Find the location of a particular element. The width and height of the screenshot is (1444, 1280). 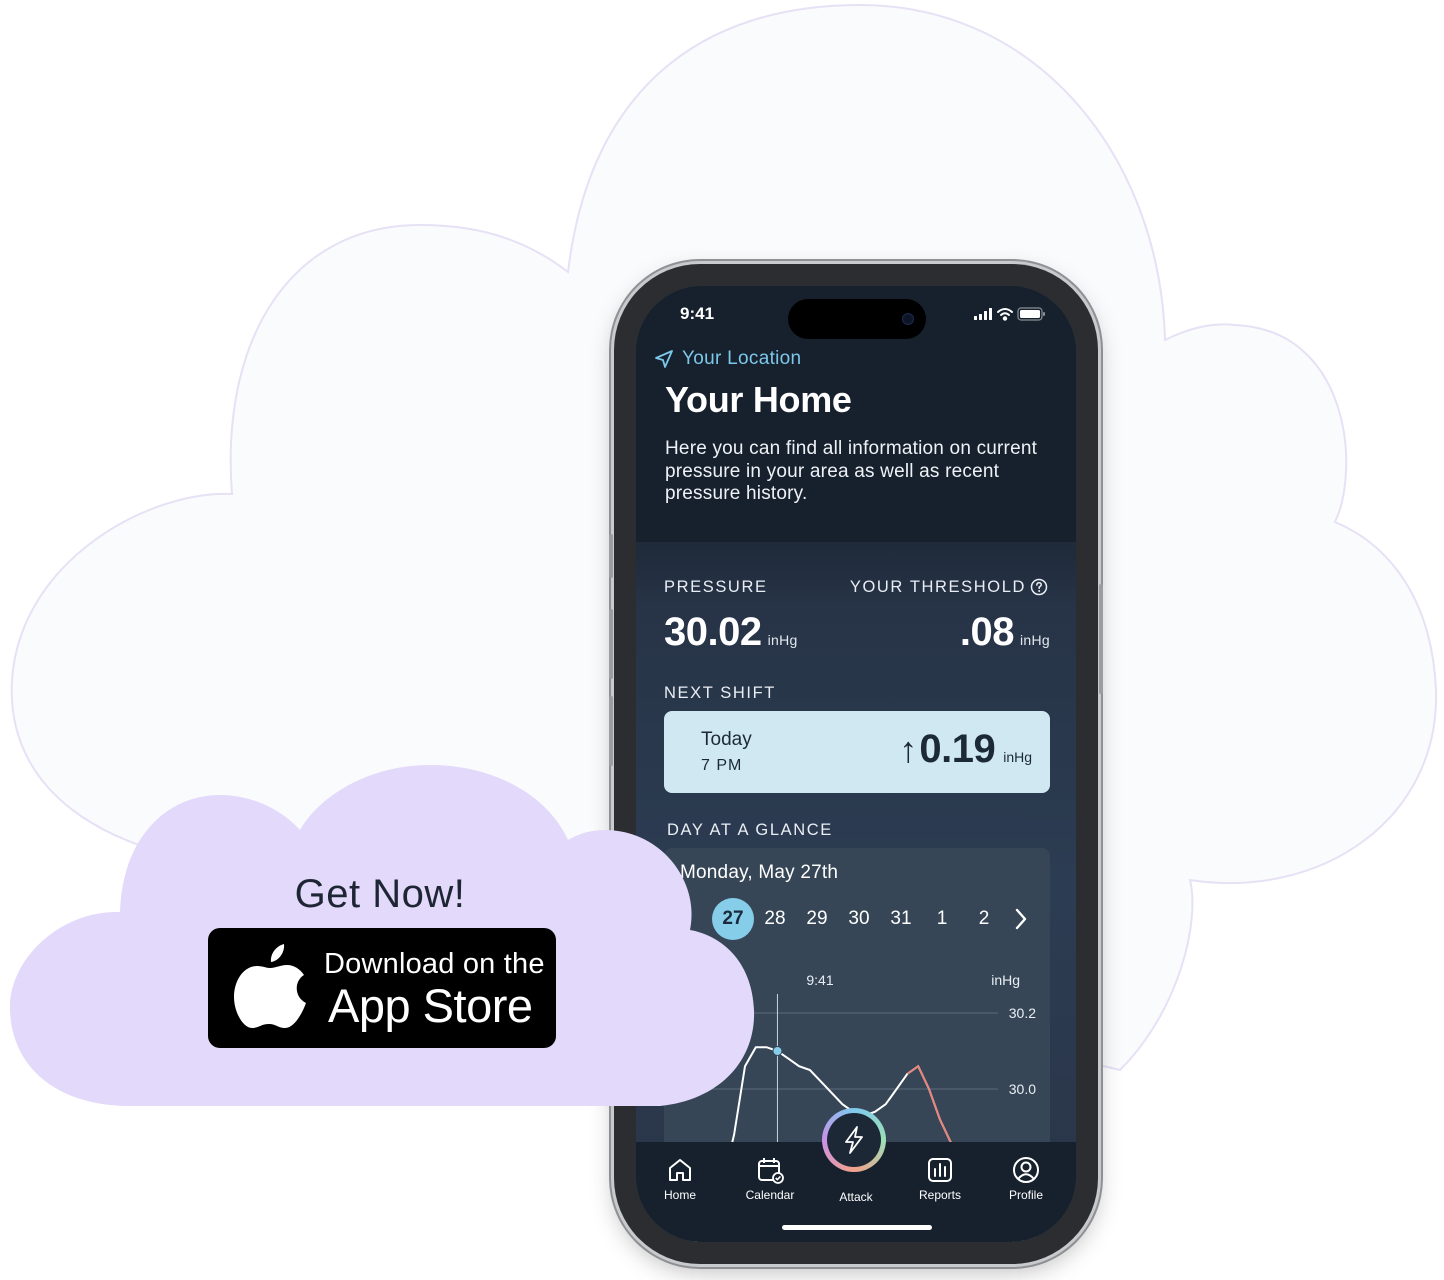

promo-cloud is located at coordinates (382, 935).